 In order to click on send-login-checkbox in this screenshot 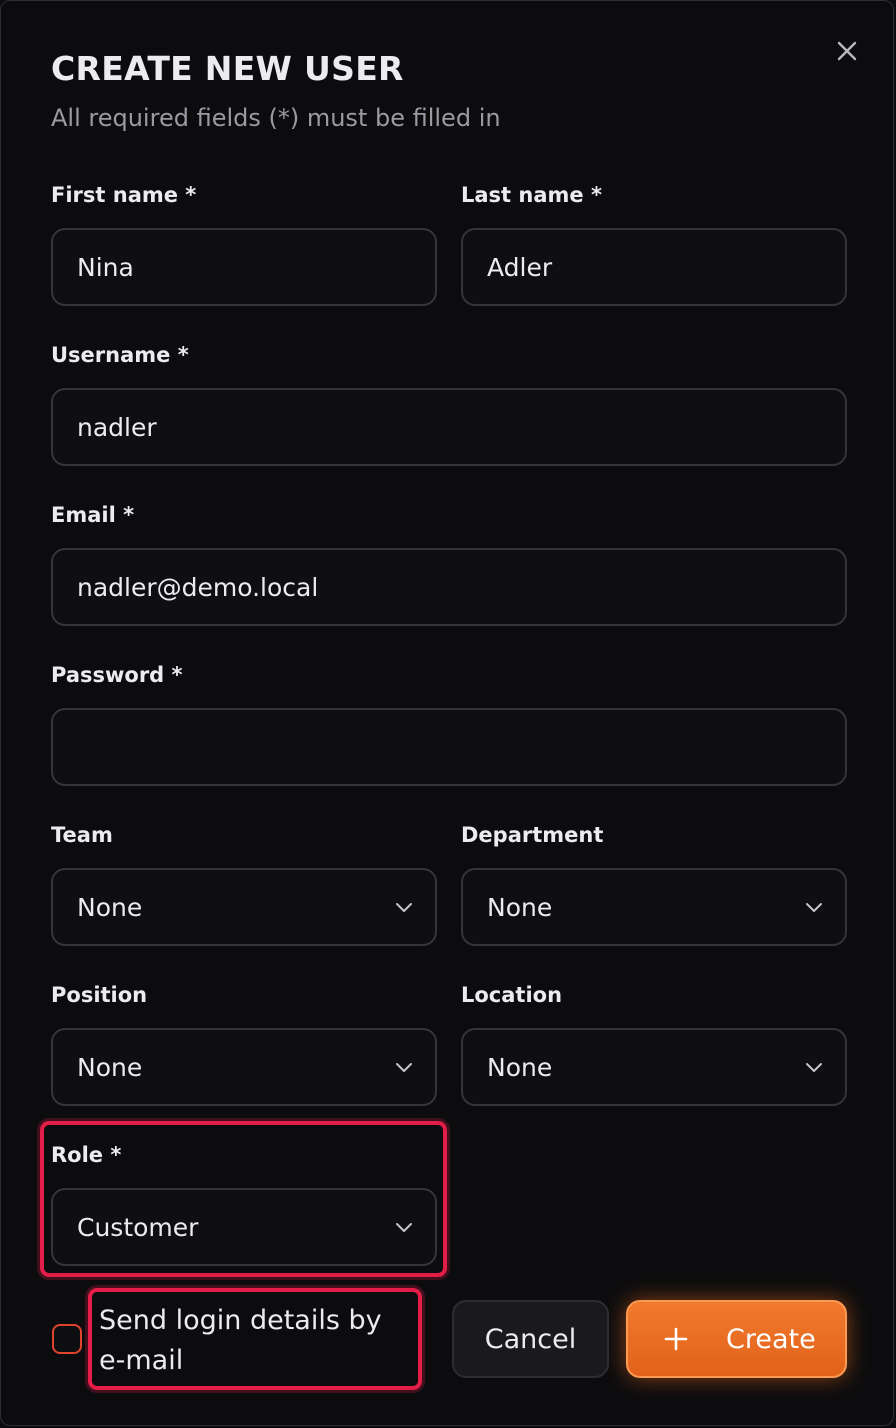, I will do `click(67, 1339)`.